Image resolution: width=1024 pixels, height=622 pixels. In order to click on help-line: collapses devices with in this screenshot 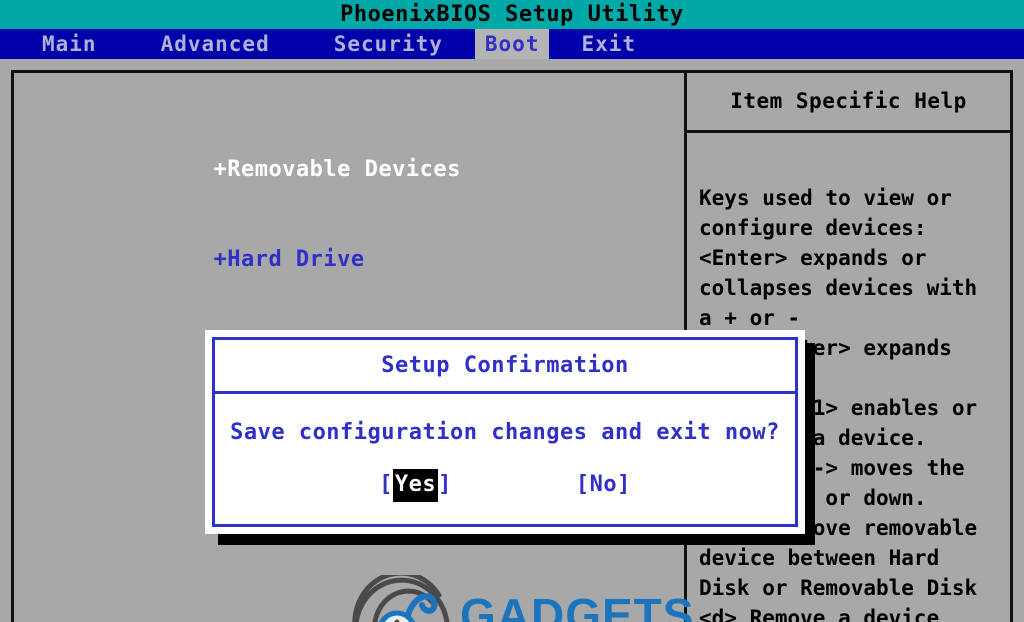, I will do `click(838, 288)`.